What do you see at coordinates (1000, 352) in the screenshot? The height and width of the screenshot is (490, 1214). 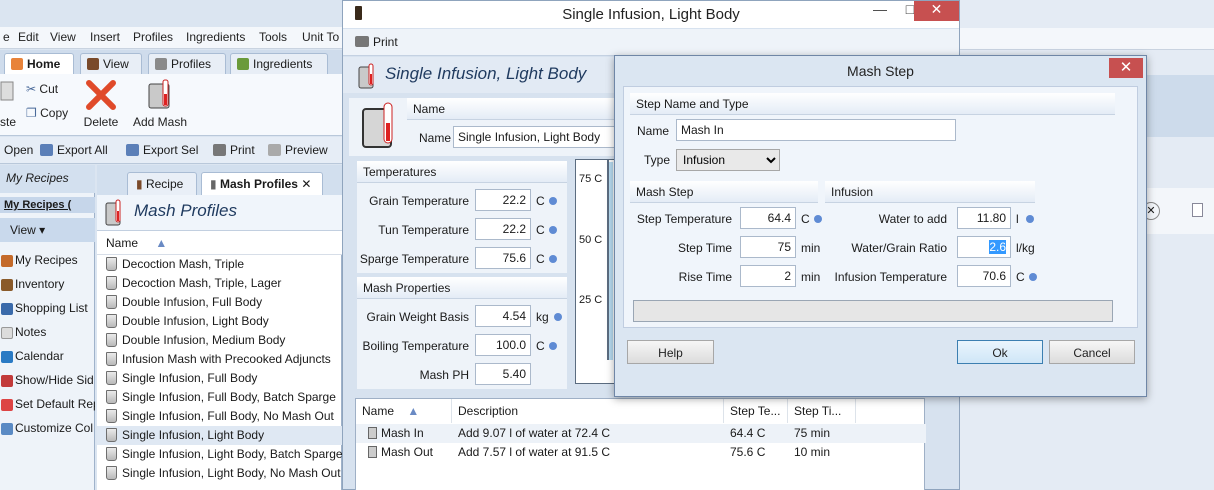 I see `ok-button: Ok` at bounding box center [1000, 352].